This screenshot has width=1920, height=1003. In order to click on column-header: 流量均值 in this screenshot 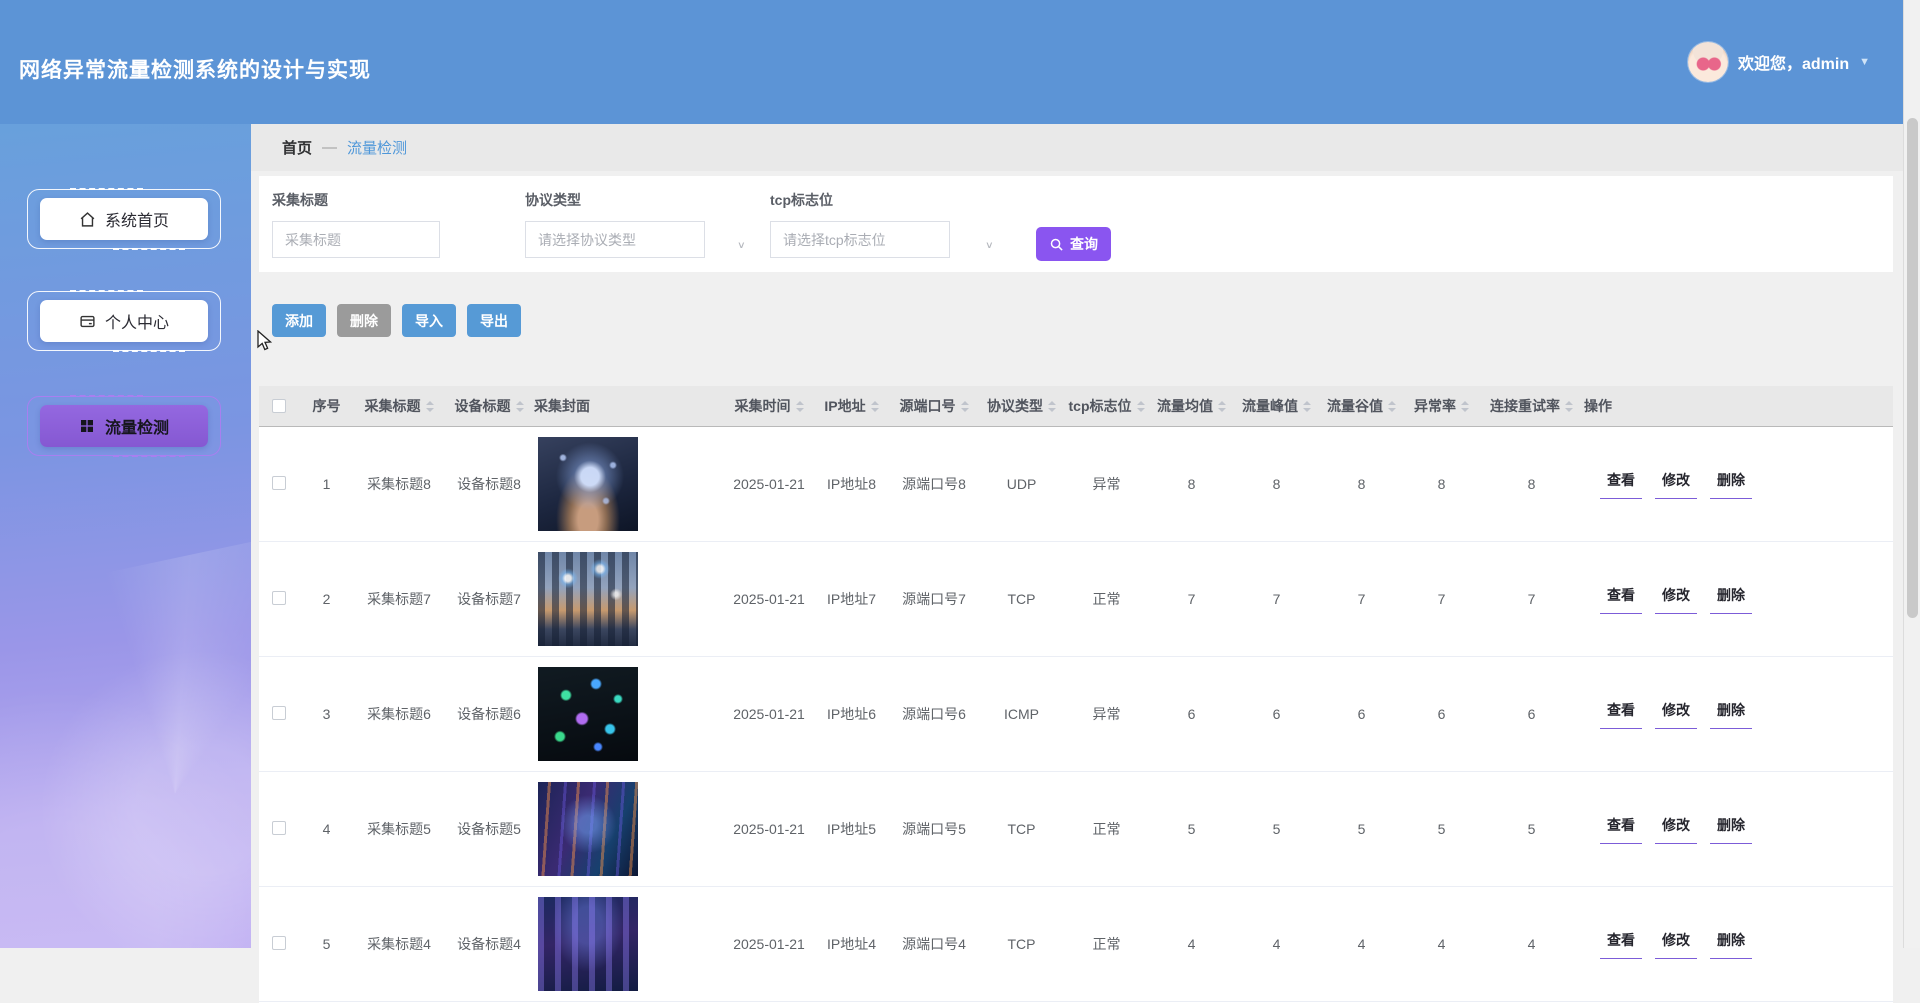, I will do `click(1191, 406)`.